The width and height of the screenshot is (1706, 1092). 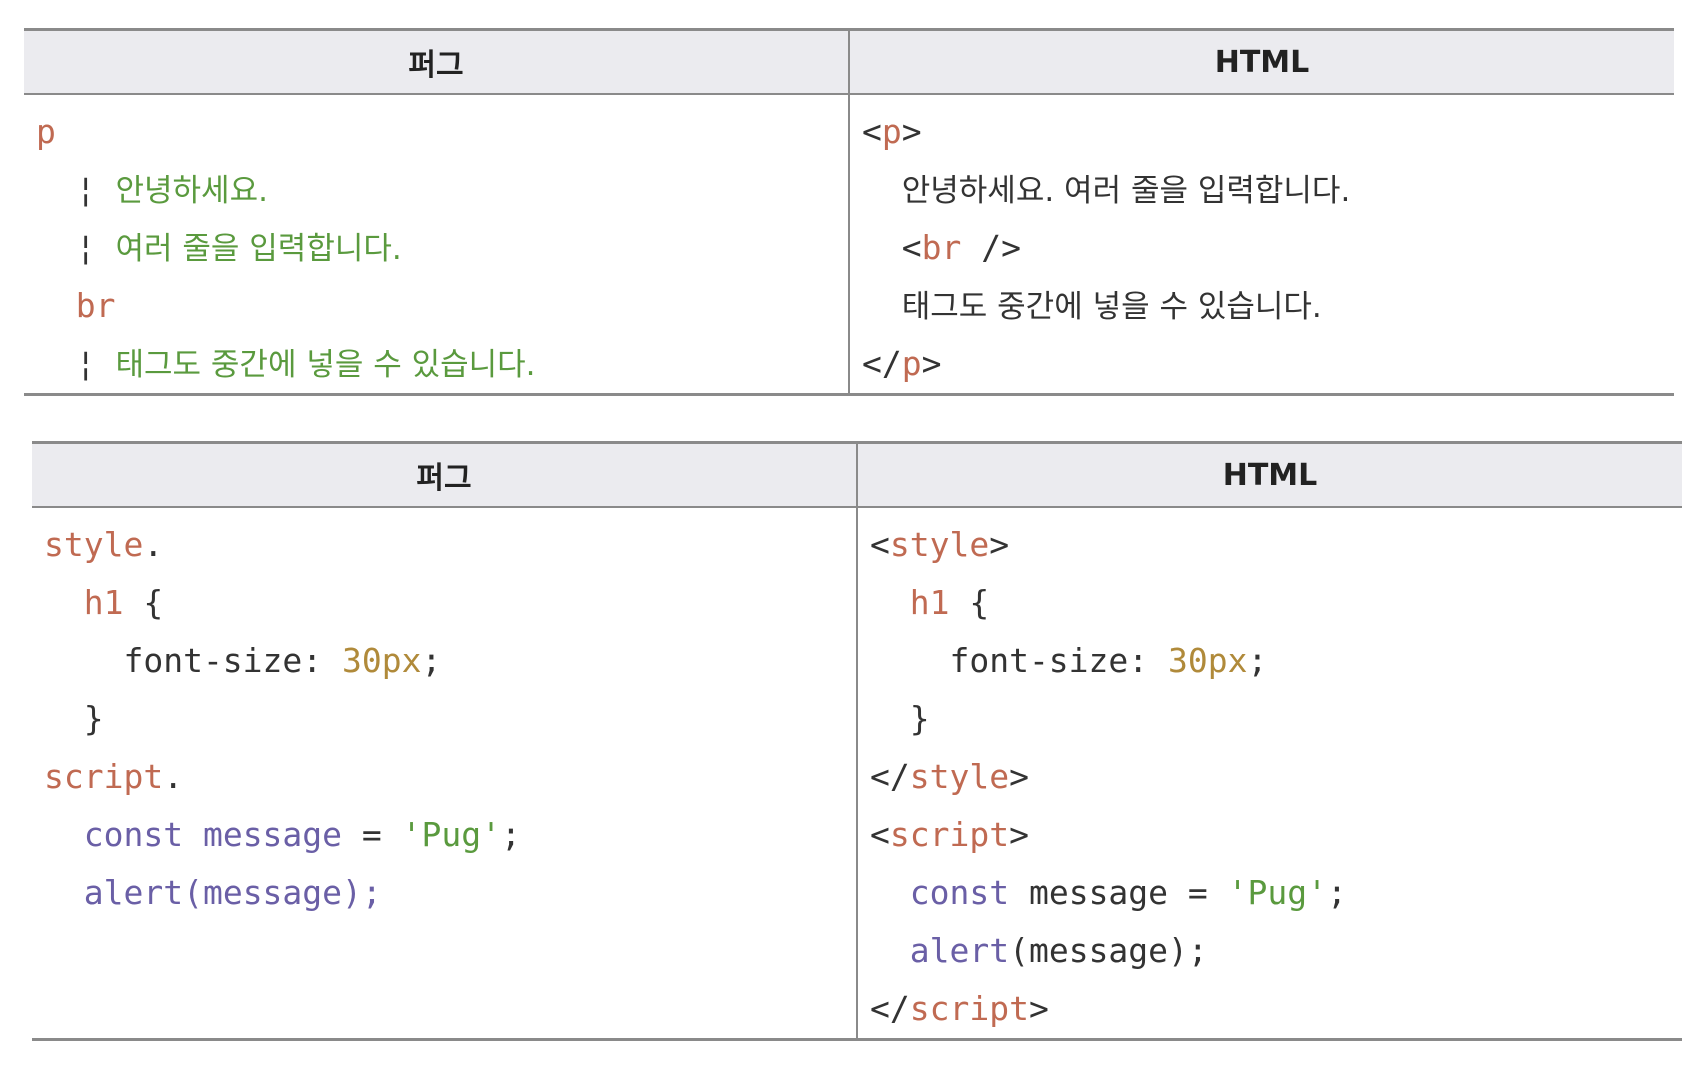 I want to click on code-line: ¦ 태그도 중간에 넣을 수 있습니다., so click(x=442, y=364).